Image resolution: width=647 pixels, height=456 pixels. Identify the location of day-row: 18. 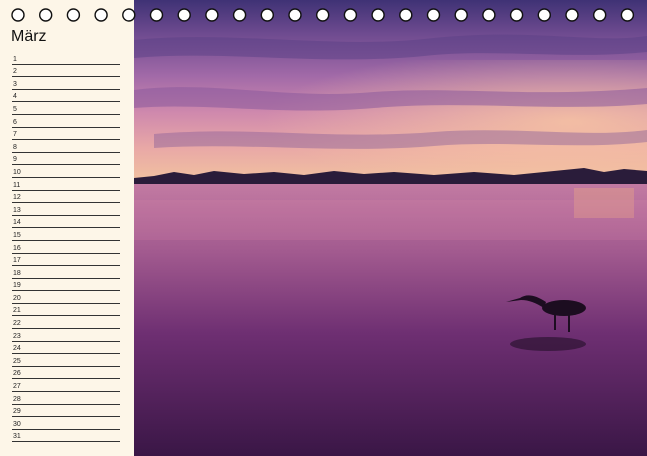
(66, 272).